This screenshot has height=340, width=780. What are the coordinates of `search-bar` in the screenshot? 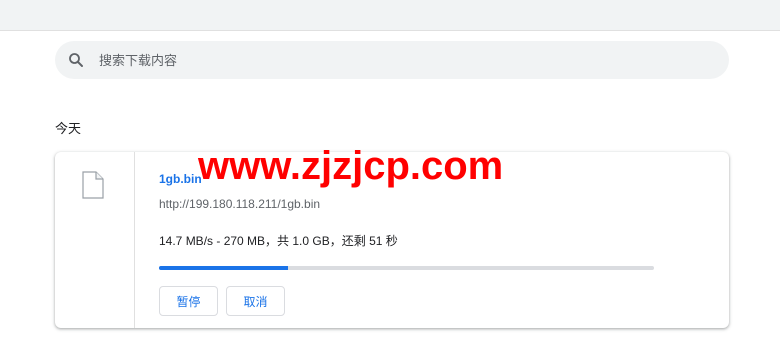 It's located at (392, 60).